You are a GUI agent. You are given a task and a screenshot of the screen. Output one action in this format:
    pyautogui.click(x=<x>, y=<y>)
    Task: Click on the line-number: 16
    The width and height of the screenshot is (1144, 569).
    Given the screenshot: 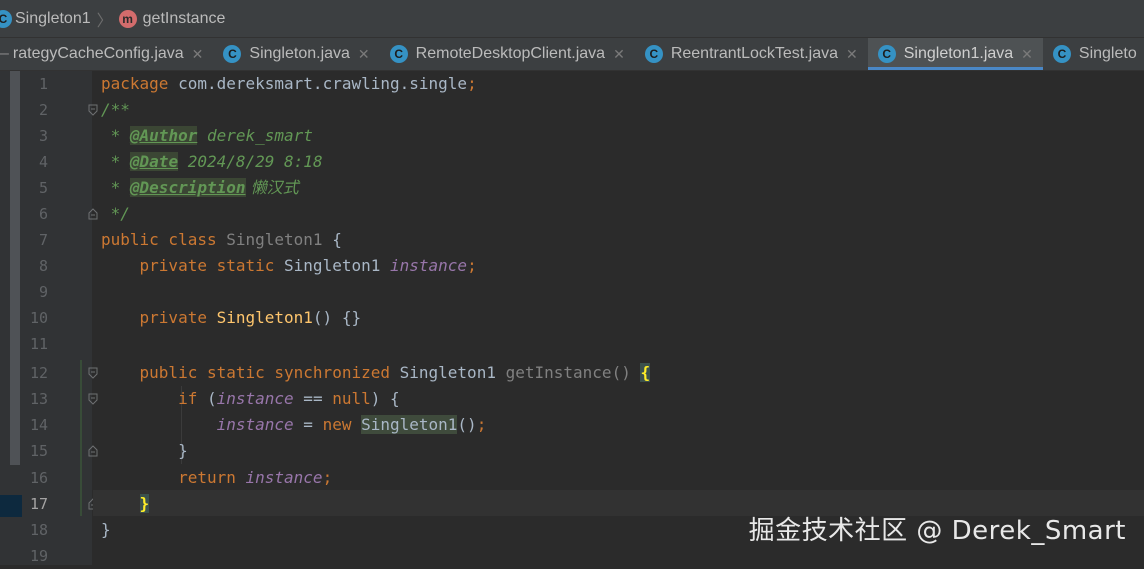 What is the action you would take?
    pyautogui.click(x=38, y=478)
    